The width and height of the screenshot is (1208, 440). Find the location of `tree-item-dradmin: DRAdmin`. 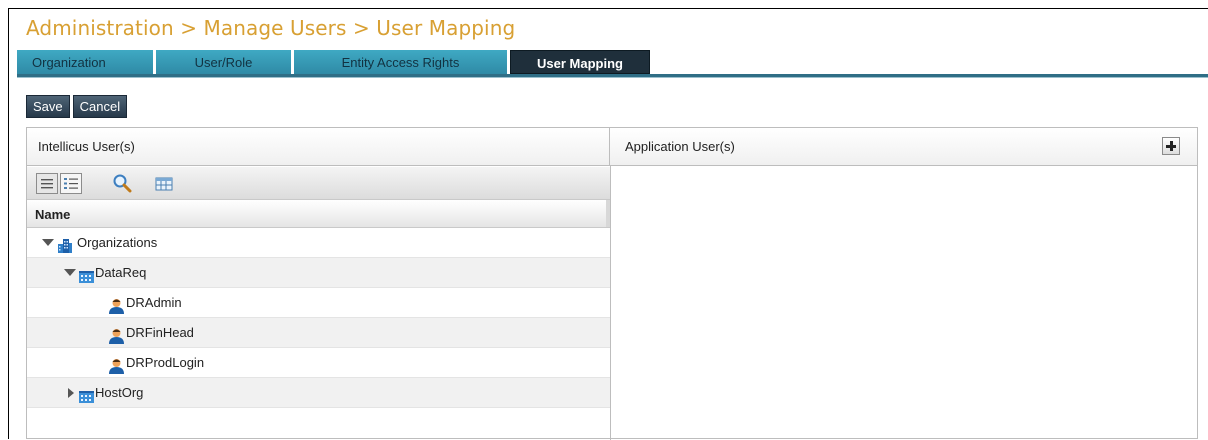

tree-item-dradmin: DRAdmin is located at coordinates (318, 303).